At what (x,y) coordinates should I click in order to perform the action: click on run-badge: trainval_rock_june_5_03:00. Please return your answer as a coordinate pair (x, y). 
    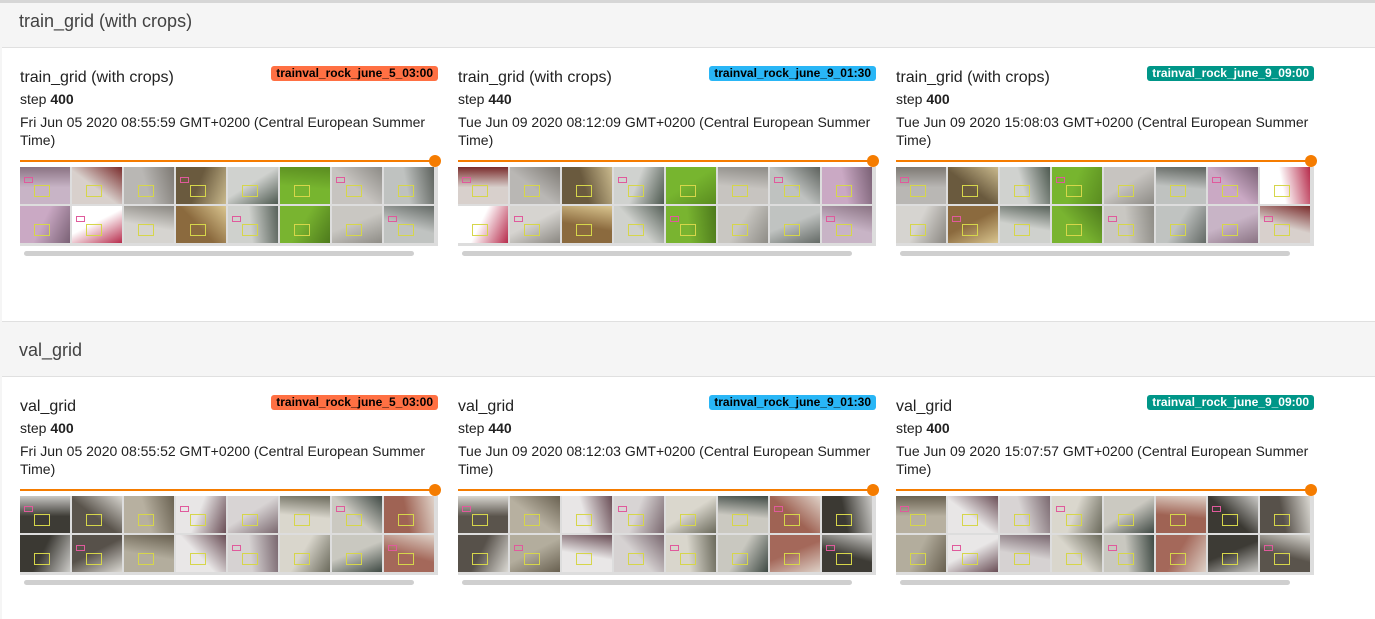
    Looking at the image, I should click on (354, 73).